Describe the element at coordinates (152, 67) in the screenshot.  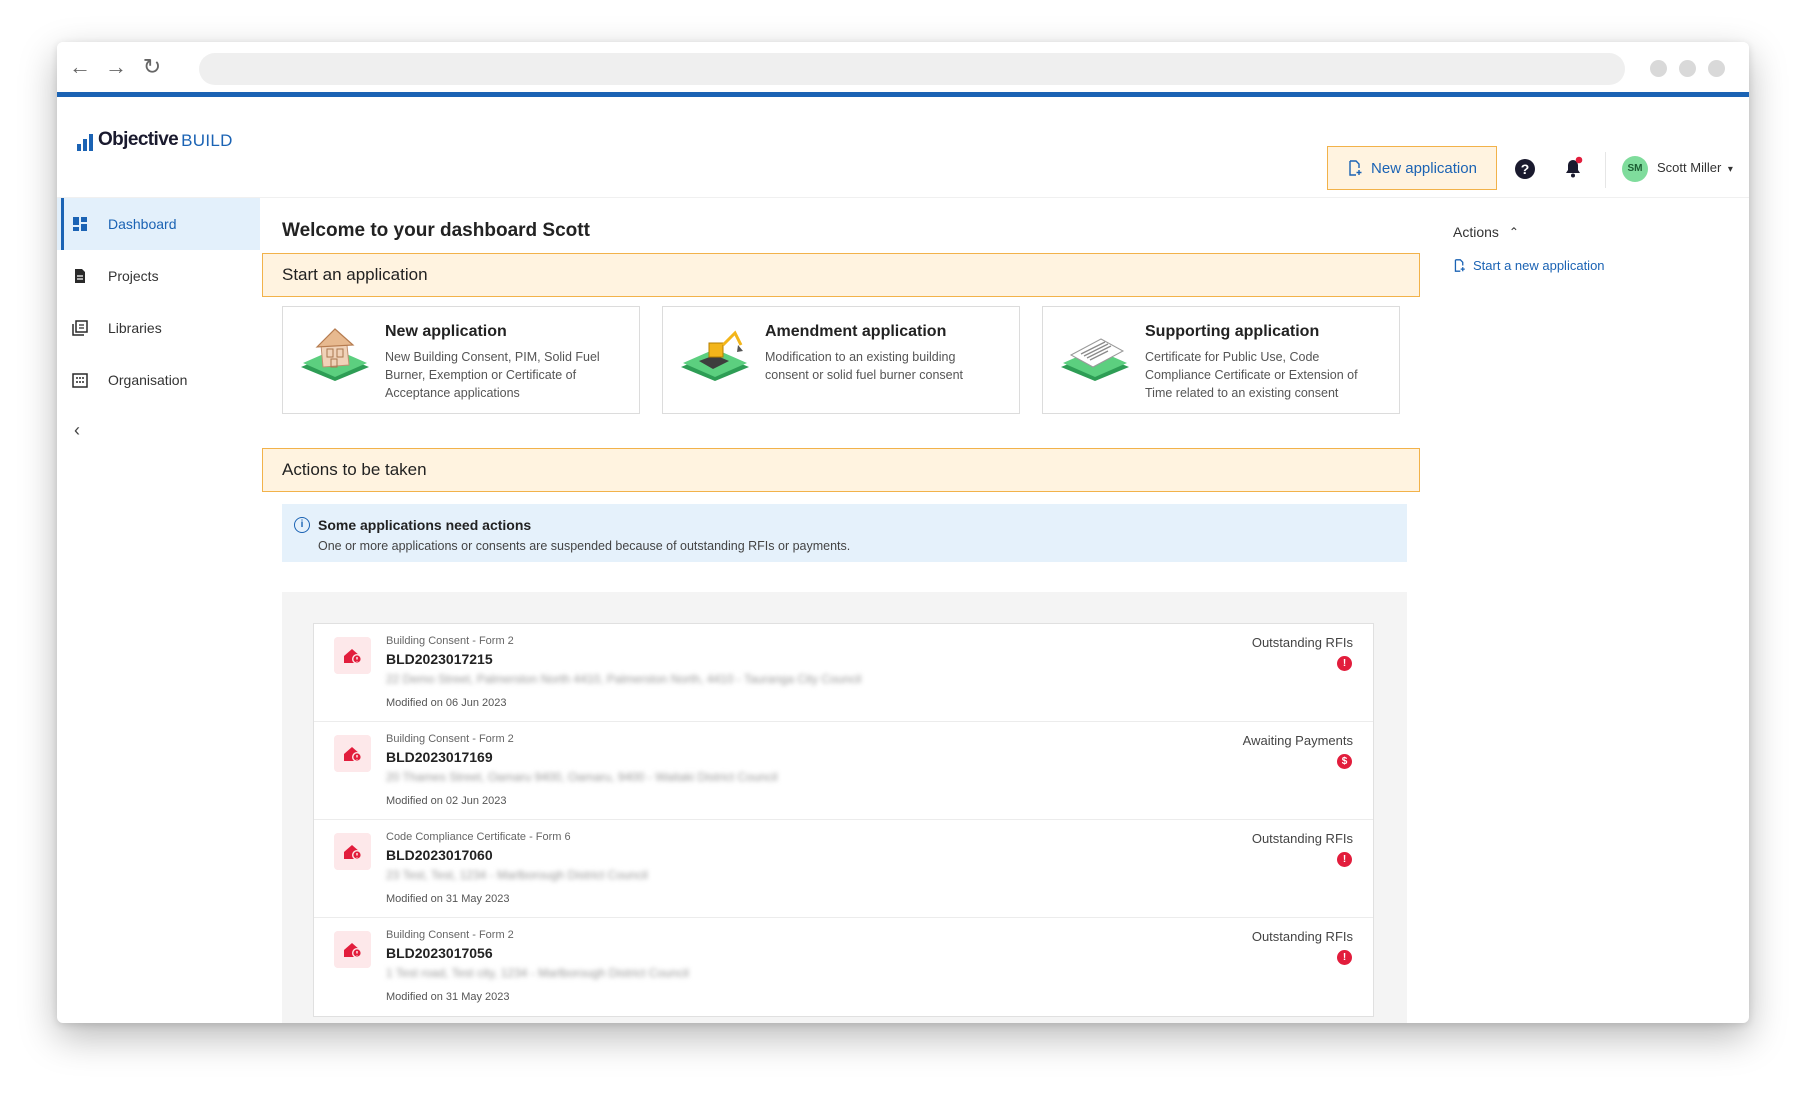
I see `reload-icon: ↻` at that location.